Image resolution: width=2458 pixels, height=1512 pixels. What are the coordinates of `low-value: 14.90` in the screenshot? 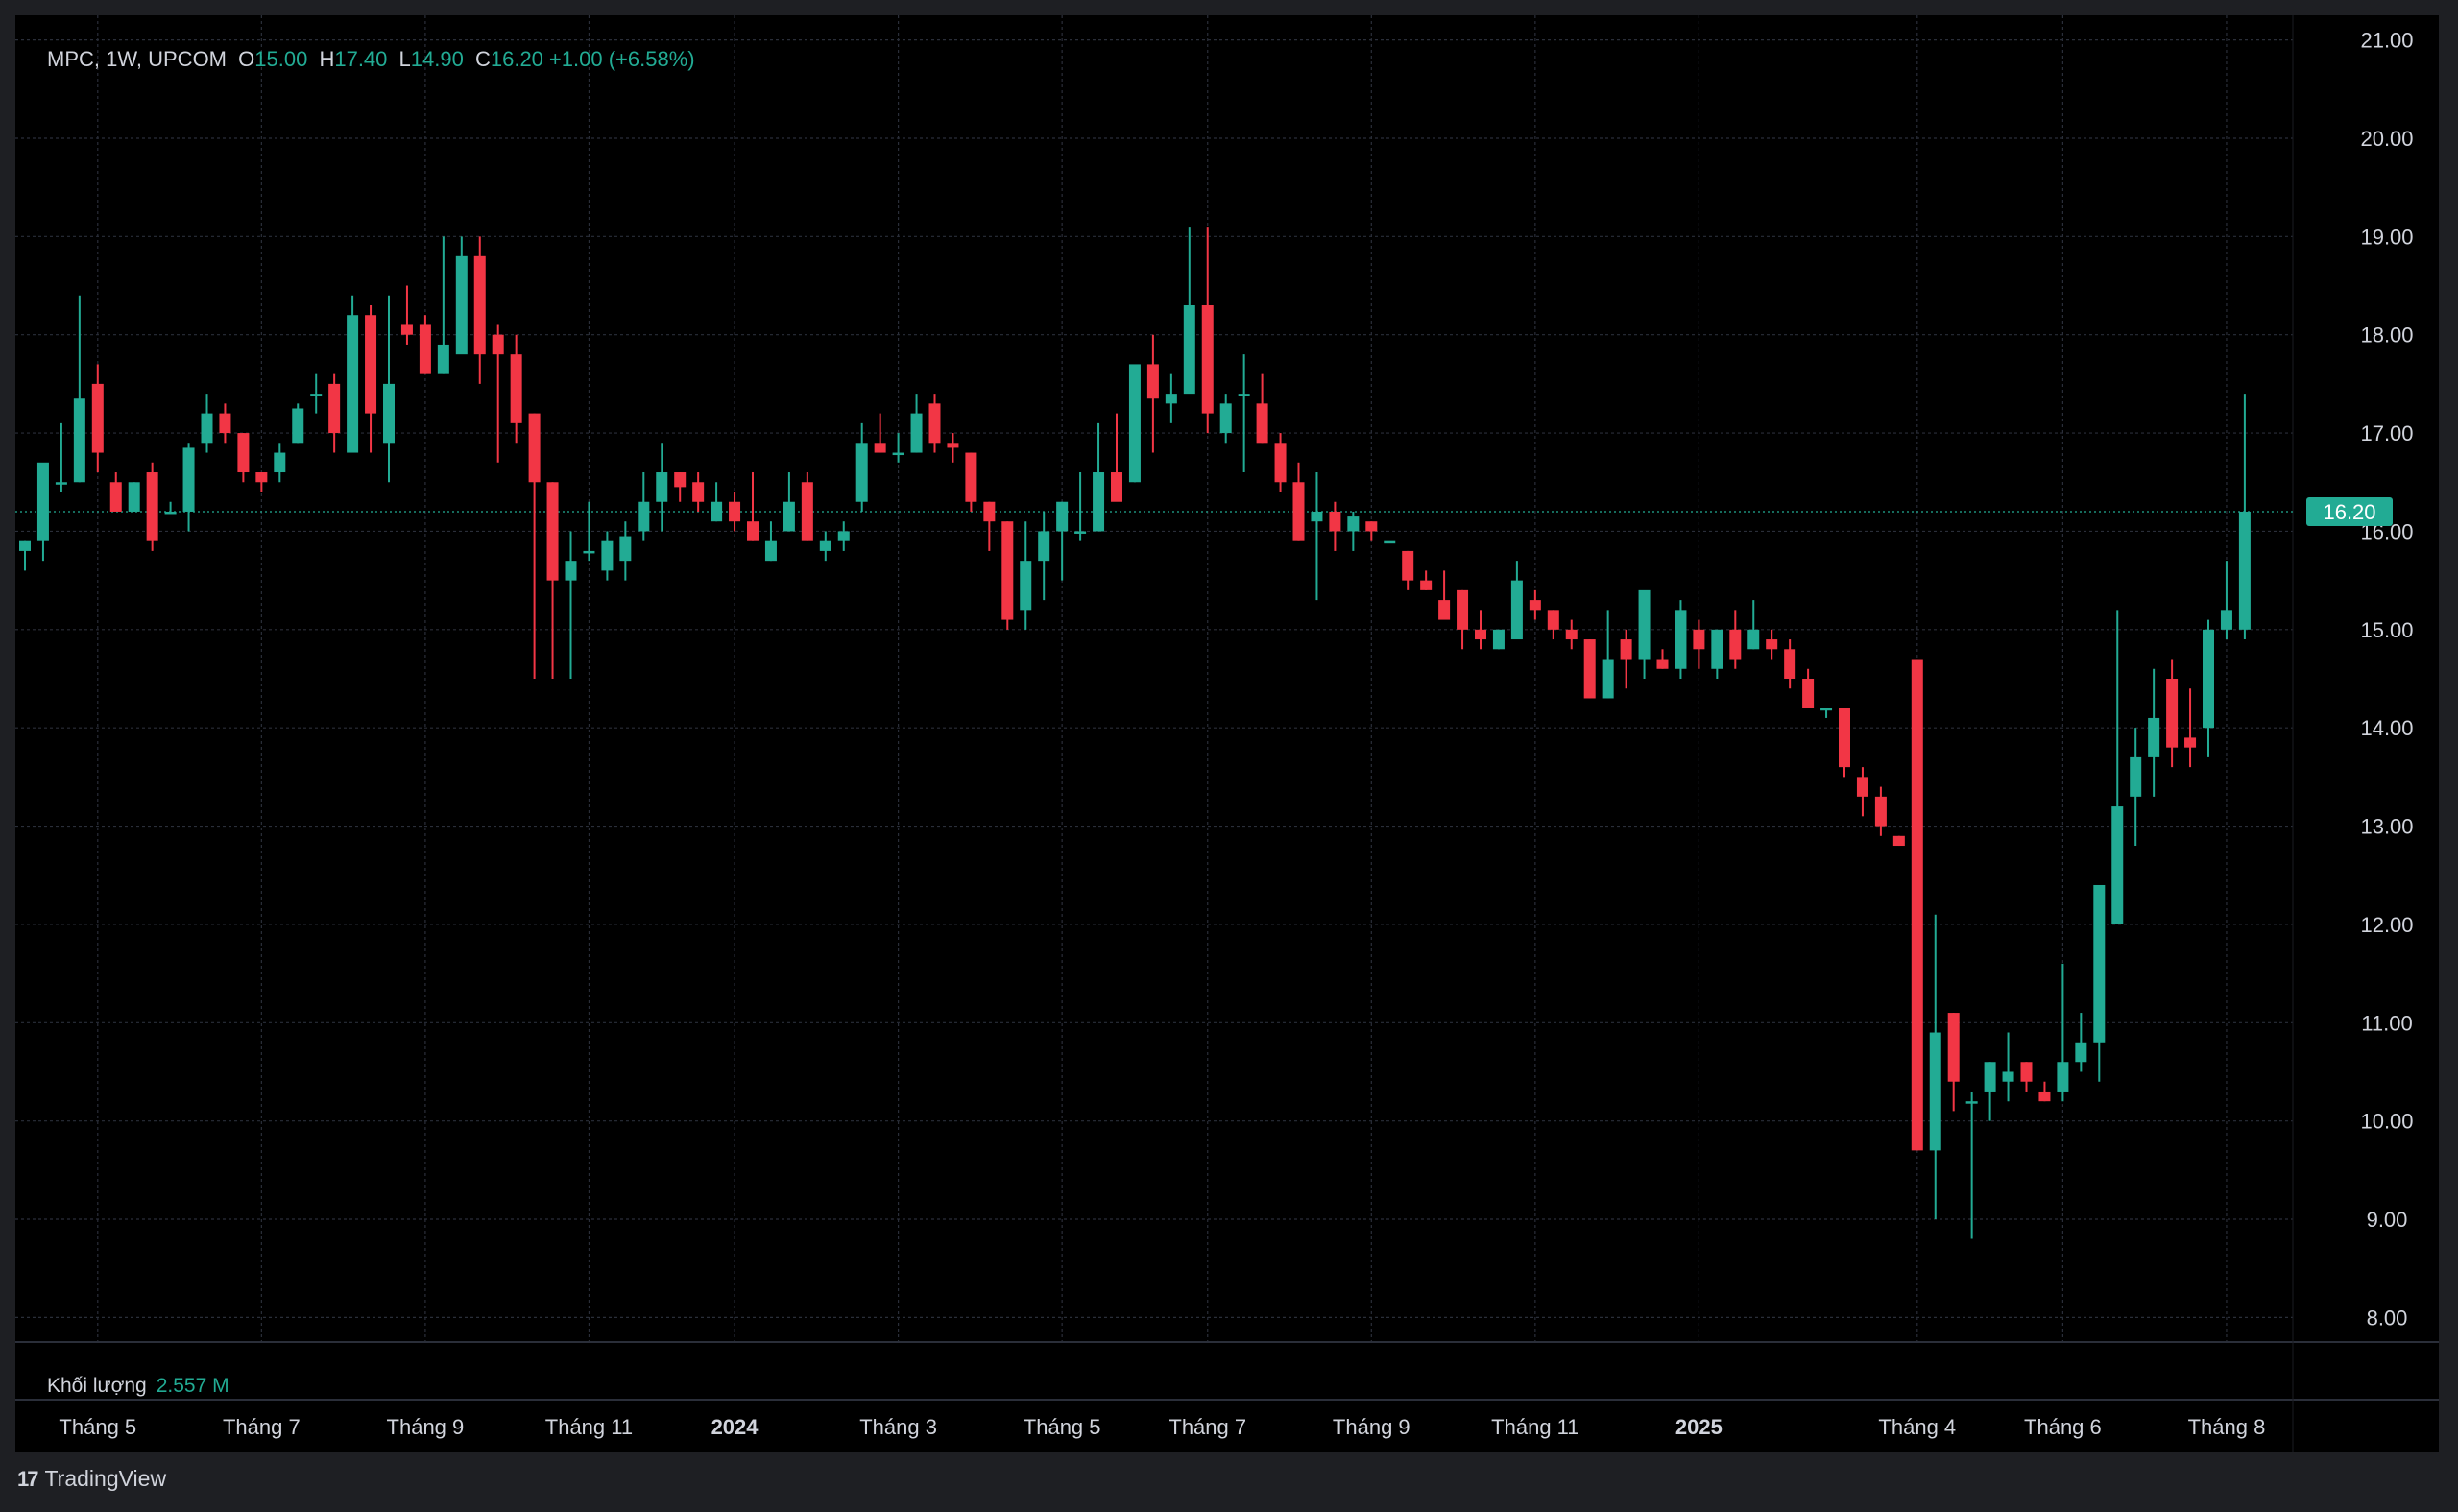 It's located at (437, 59).